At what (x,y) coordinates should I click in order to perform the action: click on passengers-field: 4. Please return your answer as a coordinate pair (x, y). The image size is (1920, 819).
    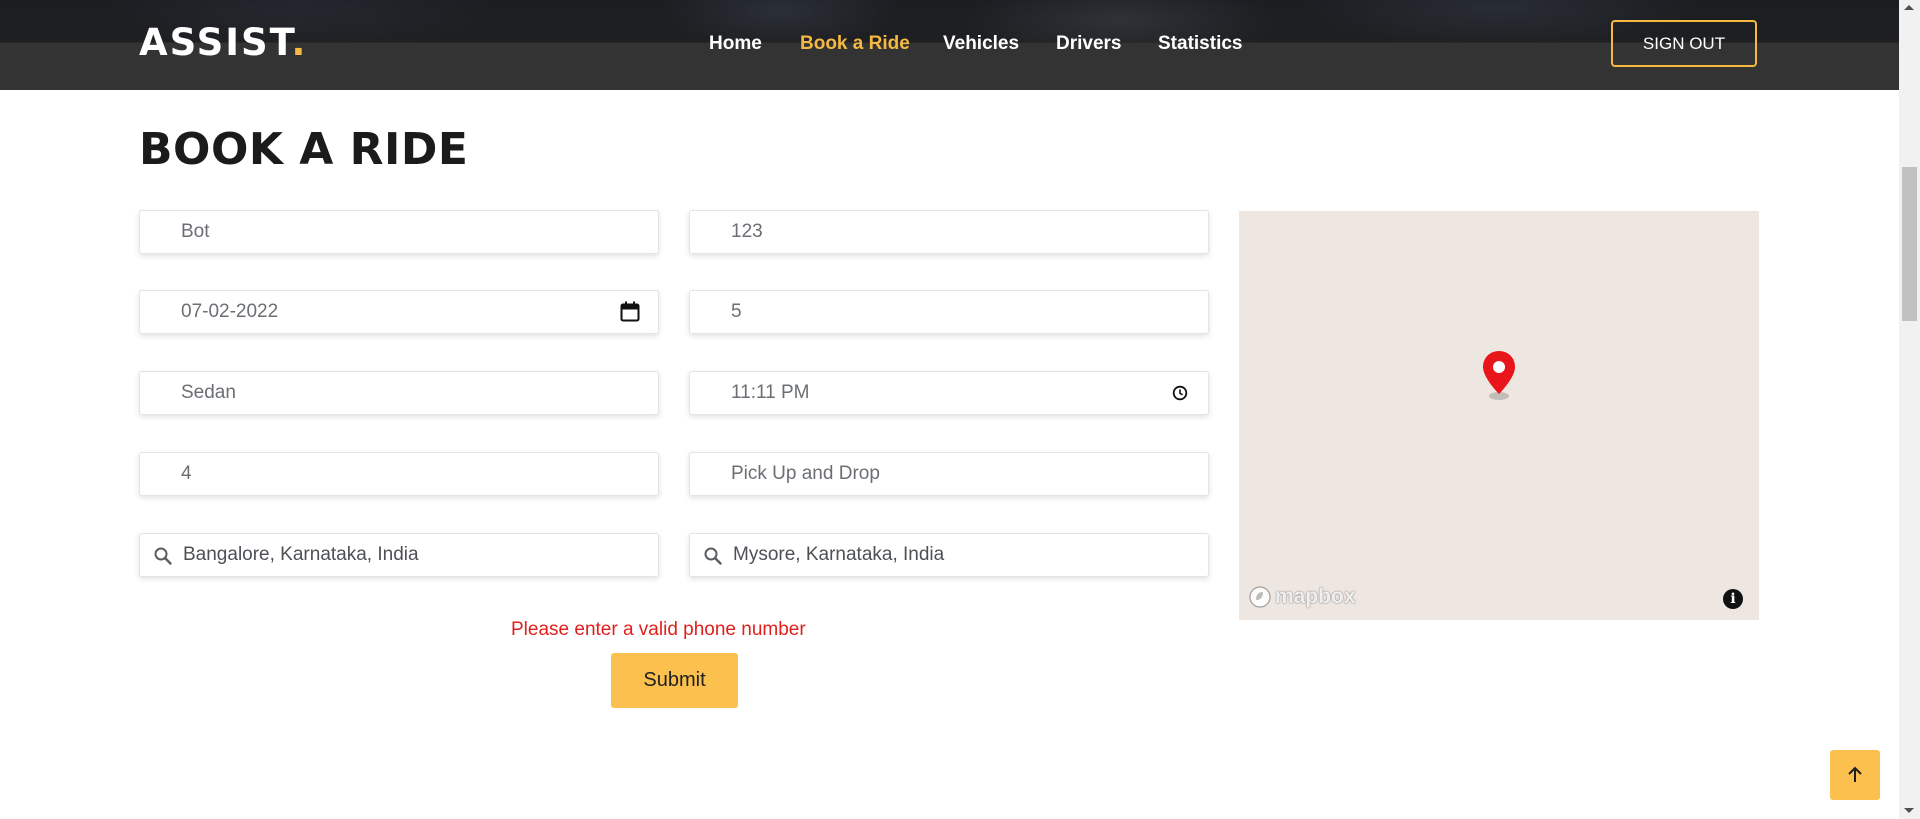
    Looking at the image, I should click on (399, 474).